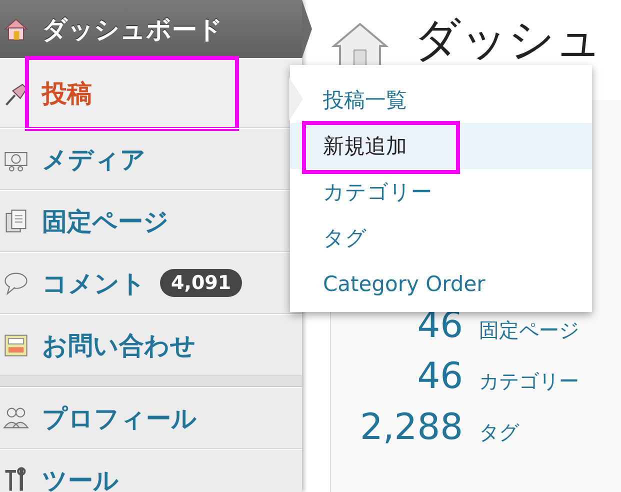 The image size is (621, 492). Describe the element at coordinates (151, 93) in the screenshot. I see `menu-item: 投稿` at that location.